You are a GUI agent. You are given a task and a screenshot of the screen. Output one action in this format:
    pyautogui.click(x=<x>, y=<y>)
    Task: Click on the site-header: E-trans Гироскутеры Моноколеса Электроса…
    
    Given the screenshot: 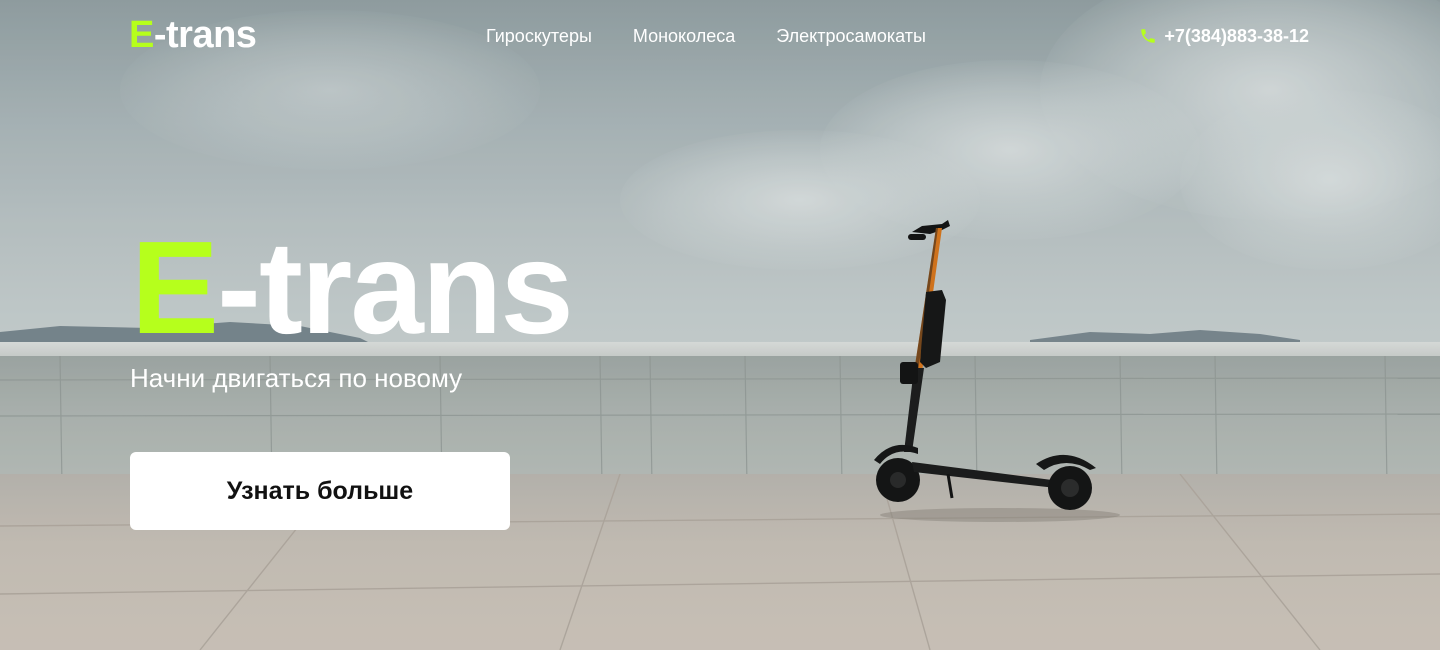 What is the action you would take?
    pyautogui.click(x=720, y=36)
    